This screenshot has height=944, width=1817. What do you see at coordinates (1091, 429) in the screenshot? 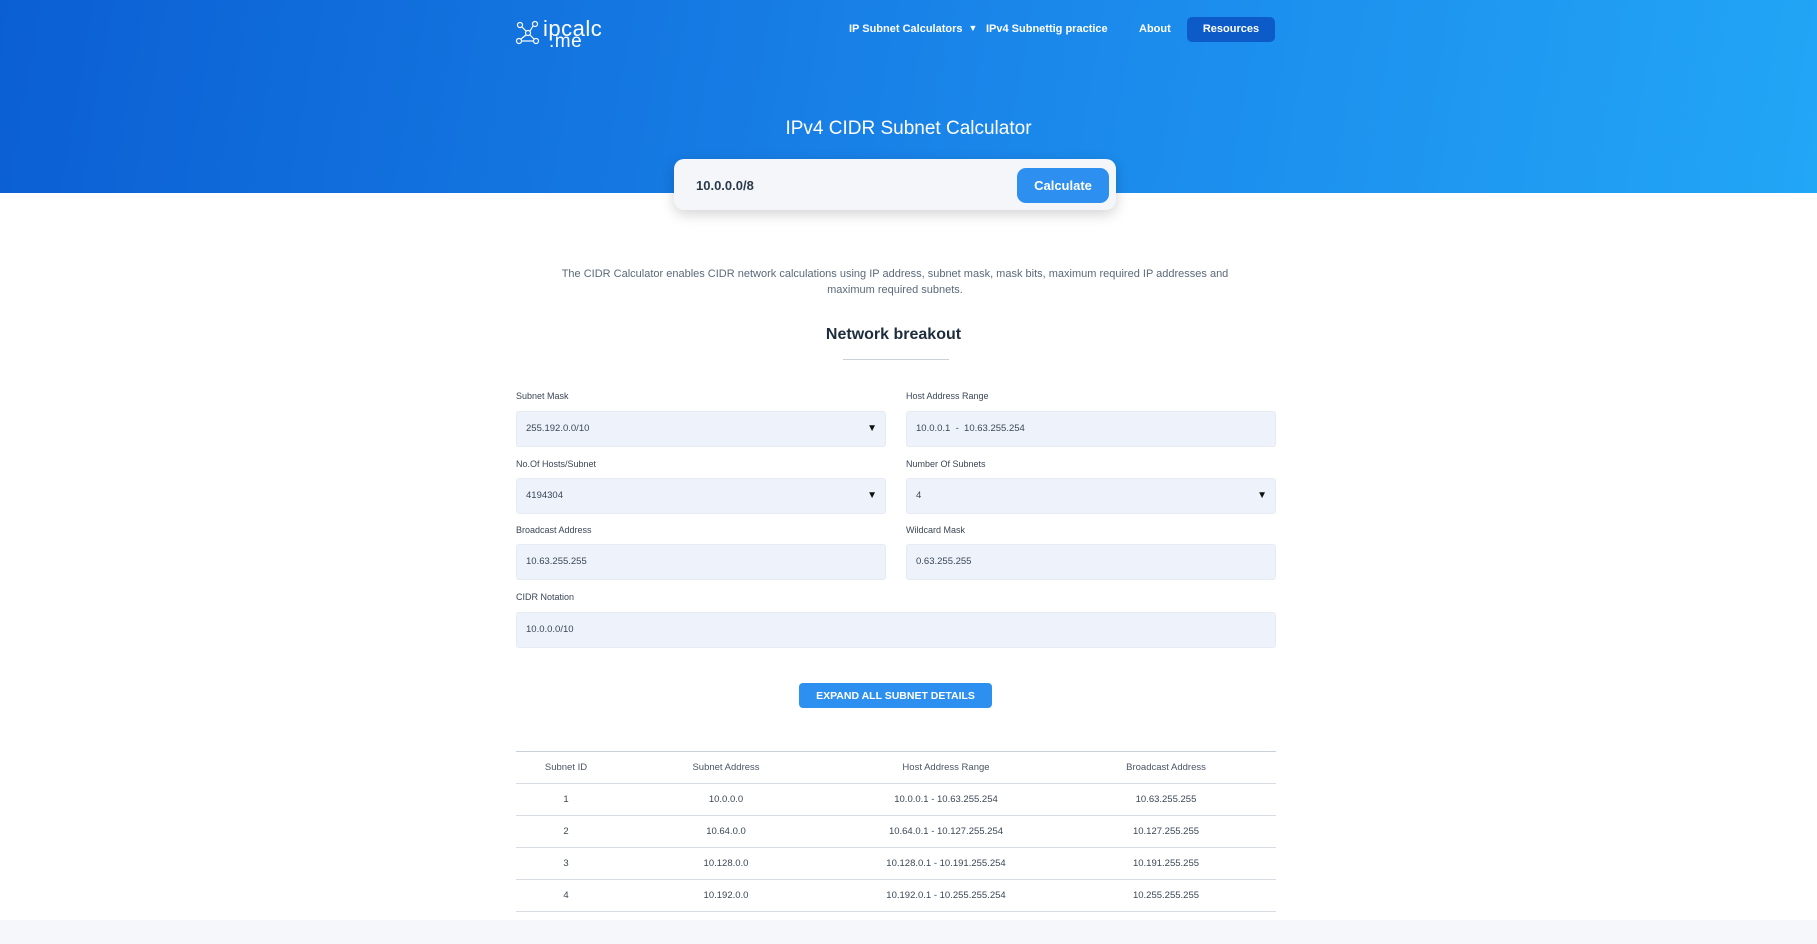
I see `host-address-range-field: 10.0.0.1 - 10.63.255.254` at bounding box center [1091, 429].